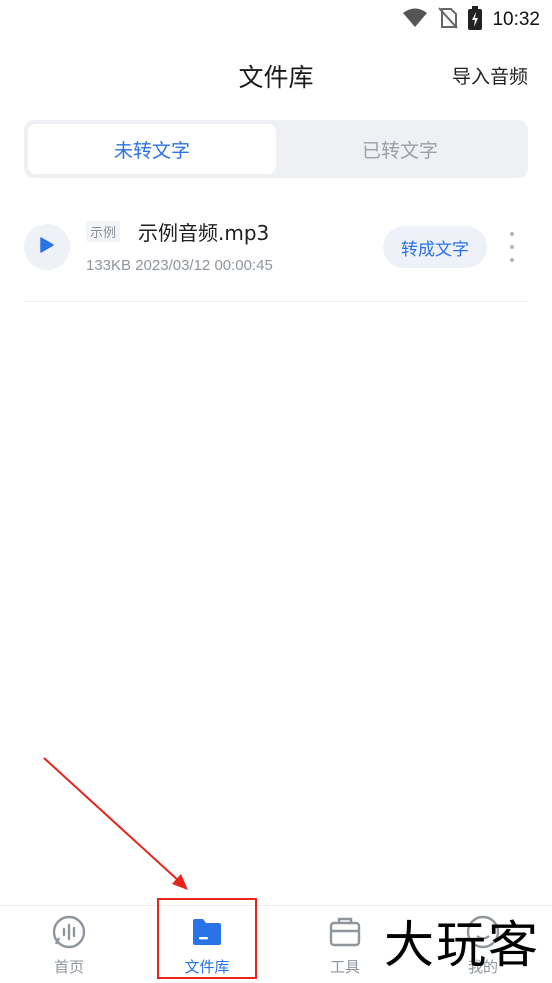  I want to click on no-sim-icon, so click(448, 20).